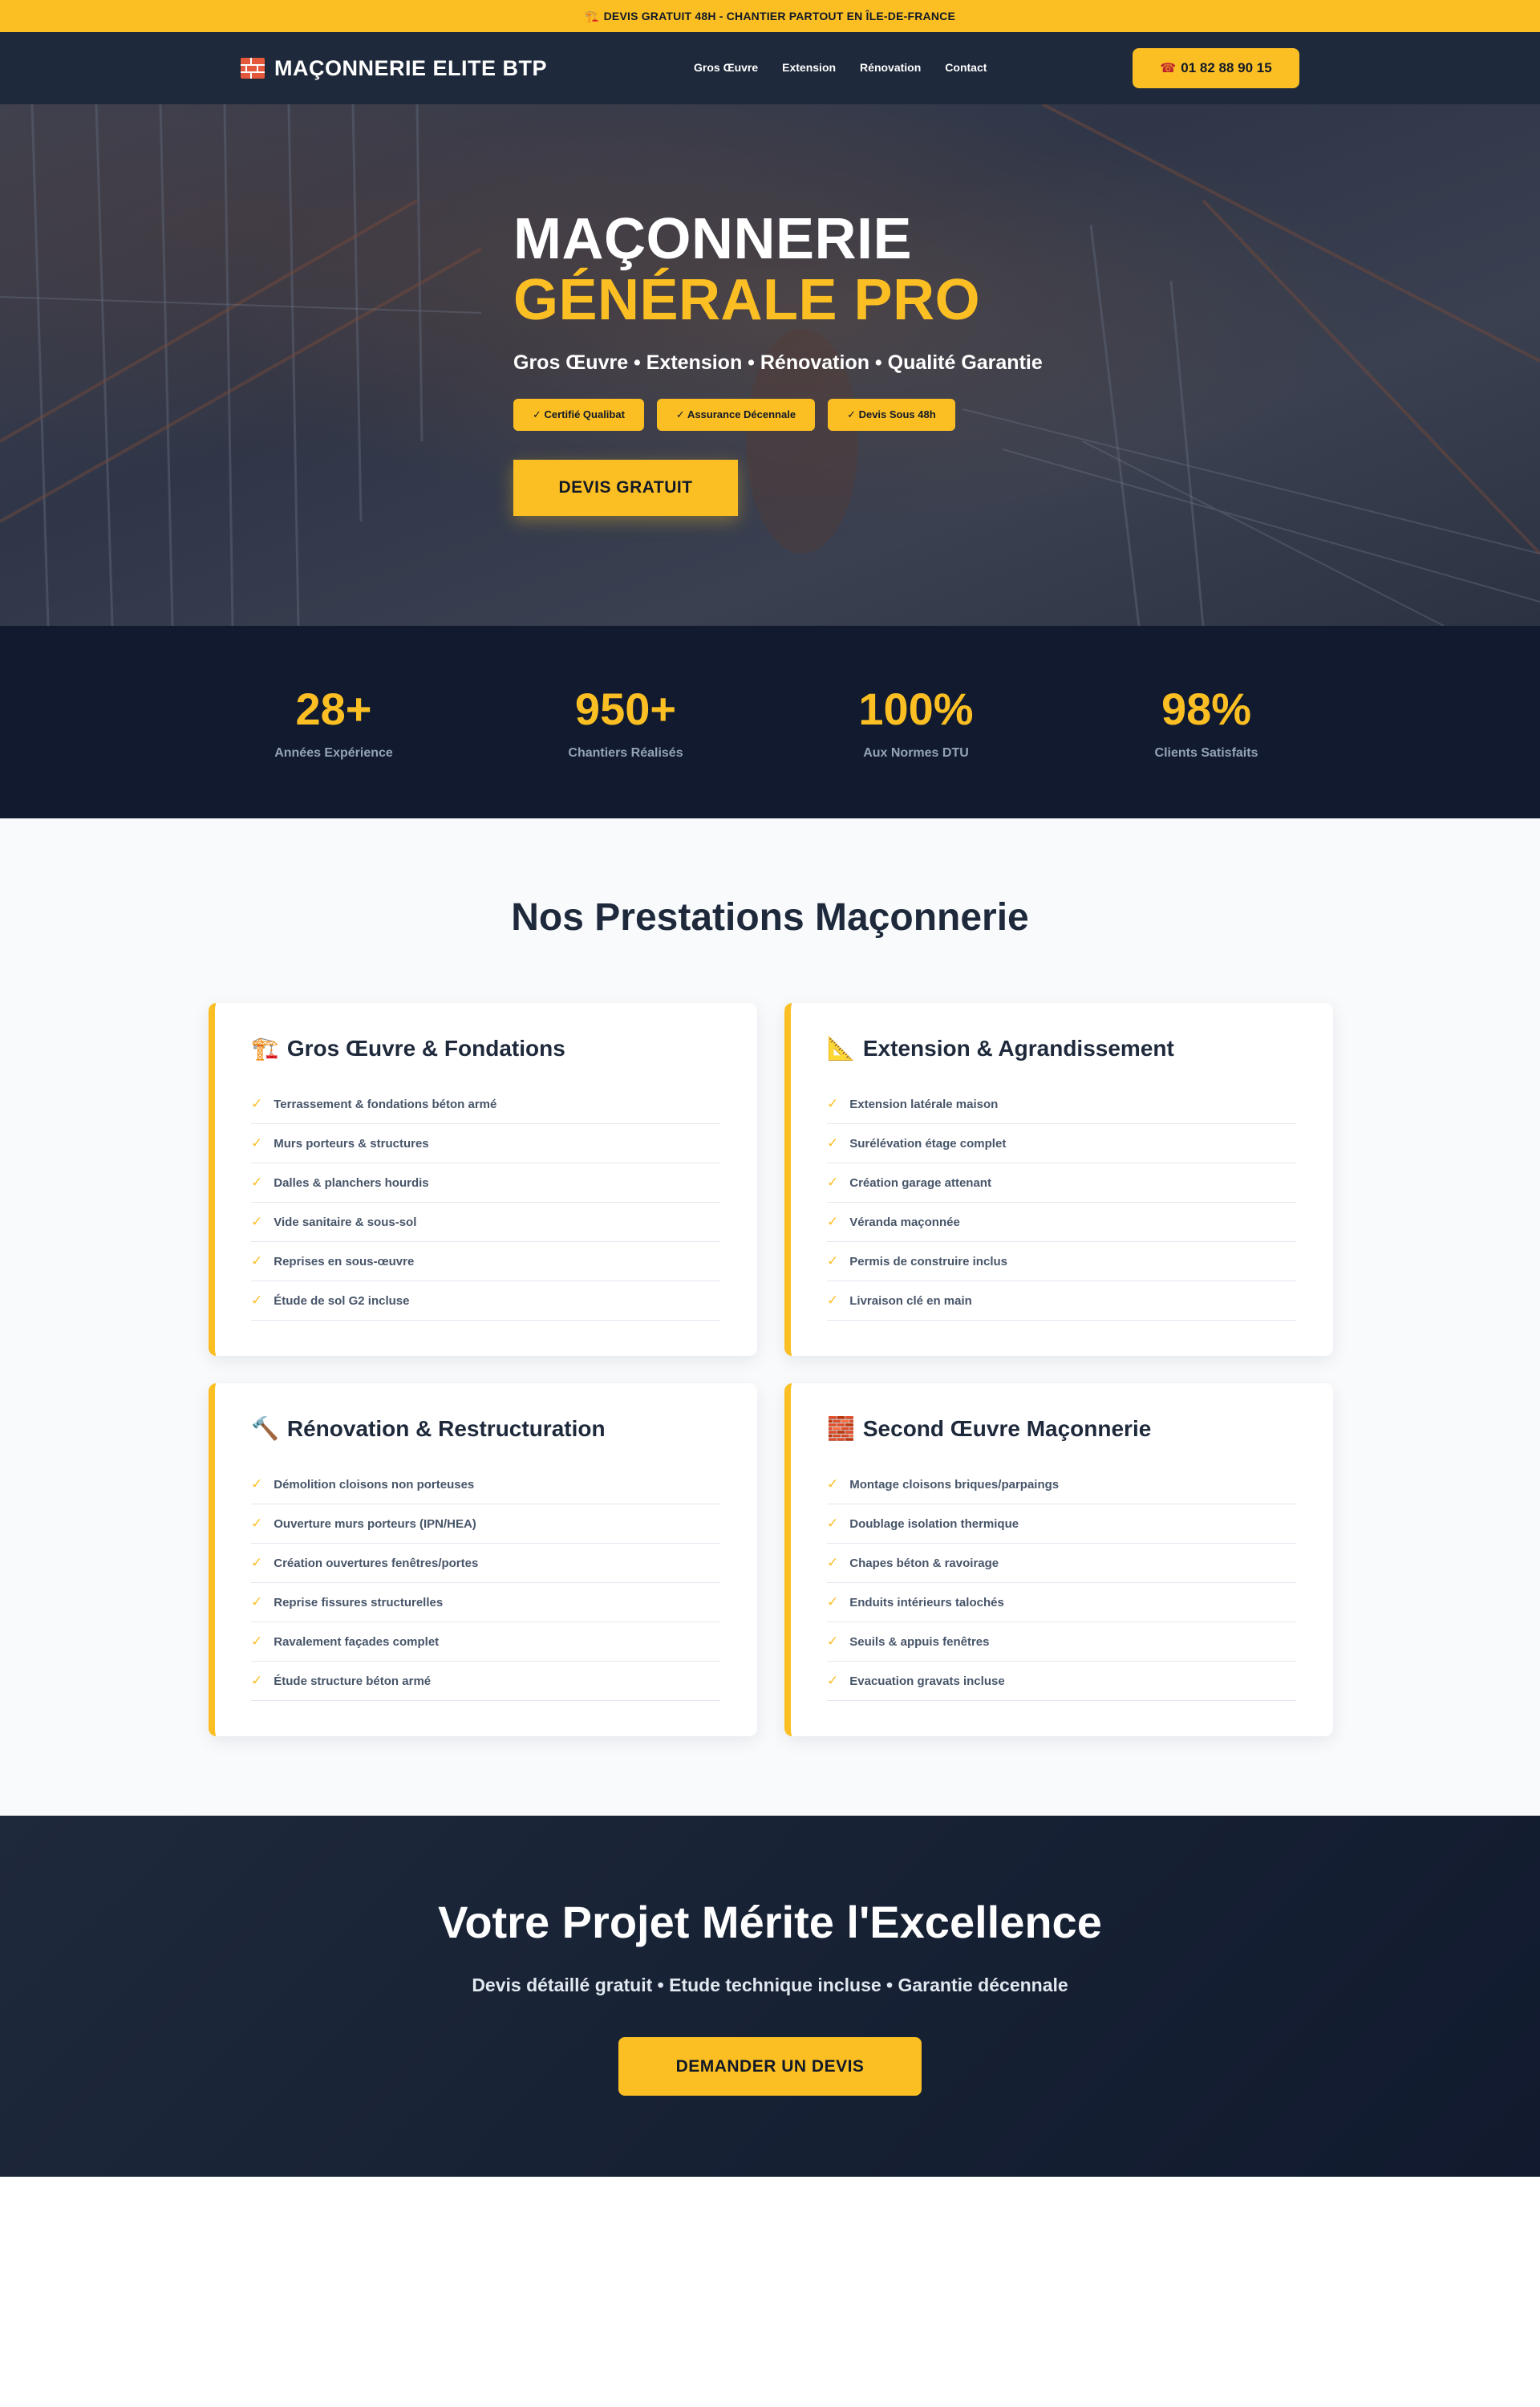  Describe the element at coordinates (1061, 1681) in the screenshot. I see `list-item: ✓ Evacuation gravats incluse` at that location.